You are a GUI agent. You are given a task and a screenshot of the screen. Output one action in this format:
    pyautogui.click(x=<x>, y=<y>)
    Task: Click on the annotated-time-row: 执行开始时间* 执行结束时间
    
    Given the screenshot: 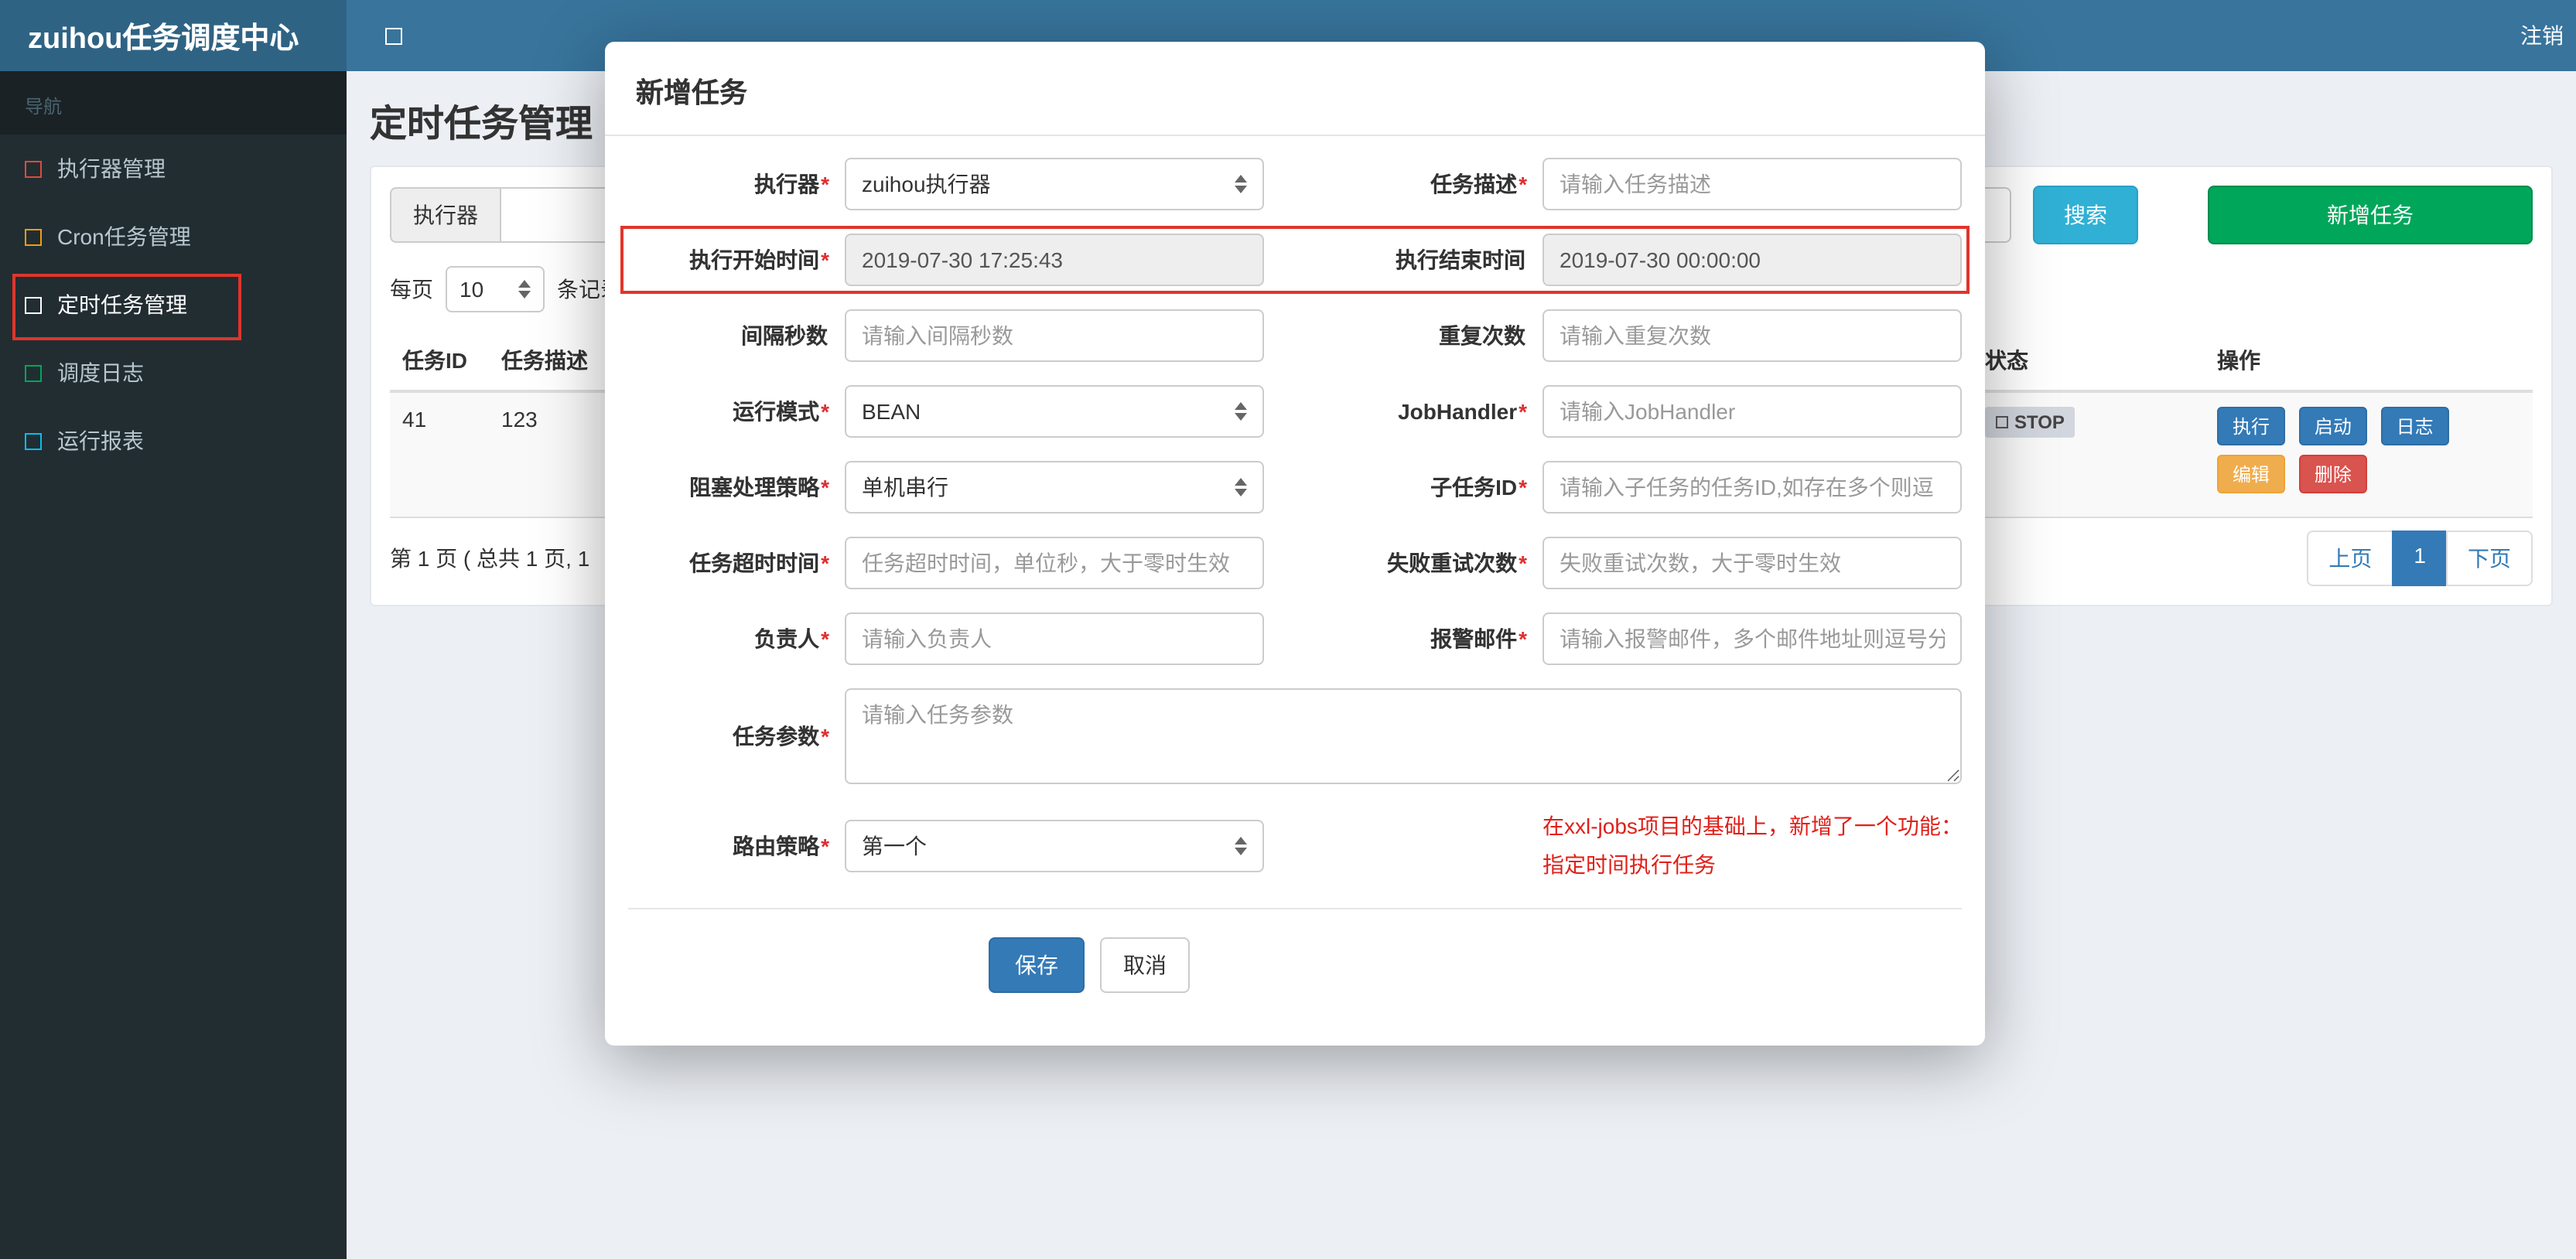 What is the action you would take?
    pyautogui.click(x=1295, y=260)
    